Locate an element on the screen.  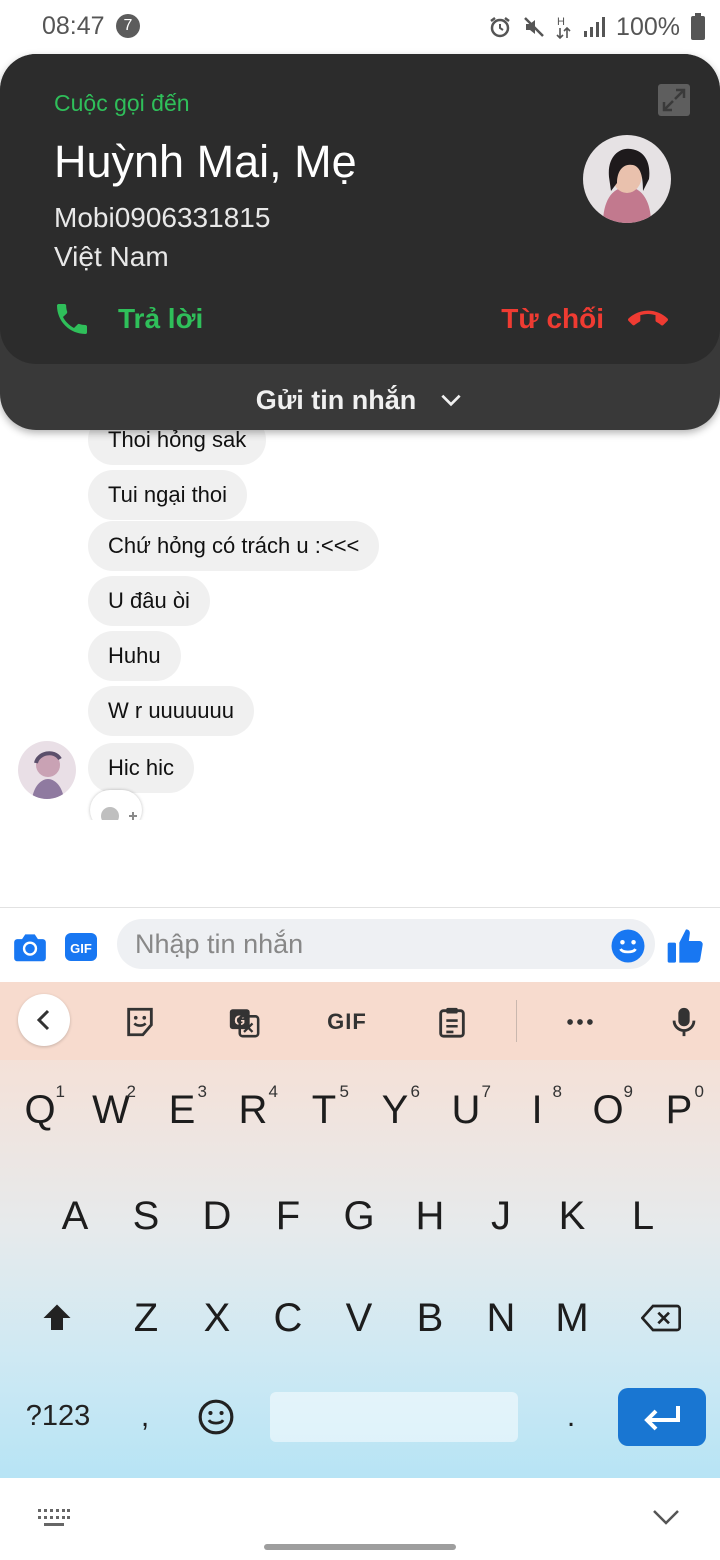
key-p: 0P is located at coordinates (679, 1110).